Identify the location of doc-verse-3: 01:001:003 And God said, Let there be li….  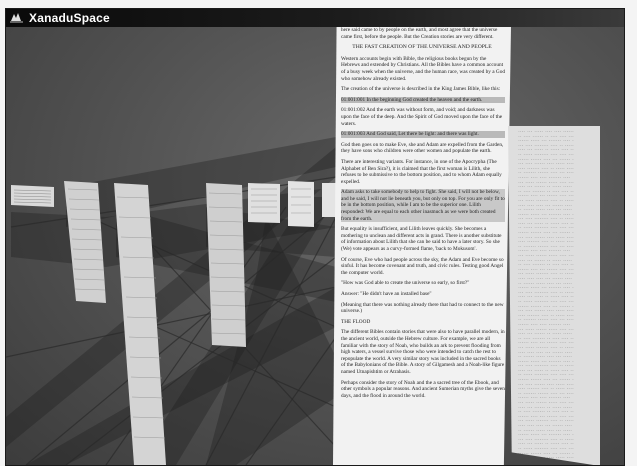
(423, 134).